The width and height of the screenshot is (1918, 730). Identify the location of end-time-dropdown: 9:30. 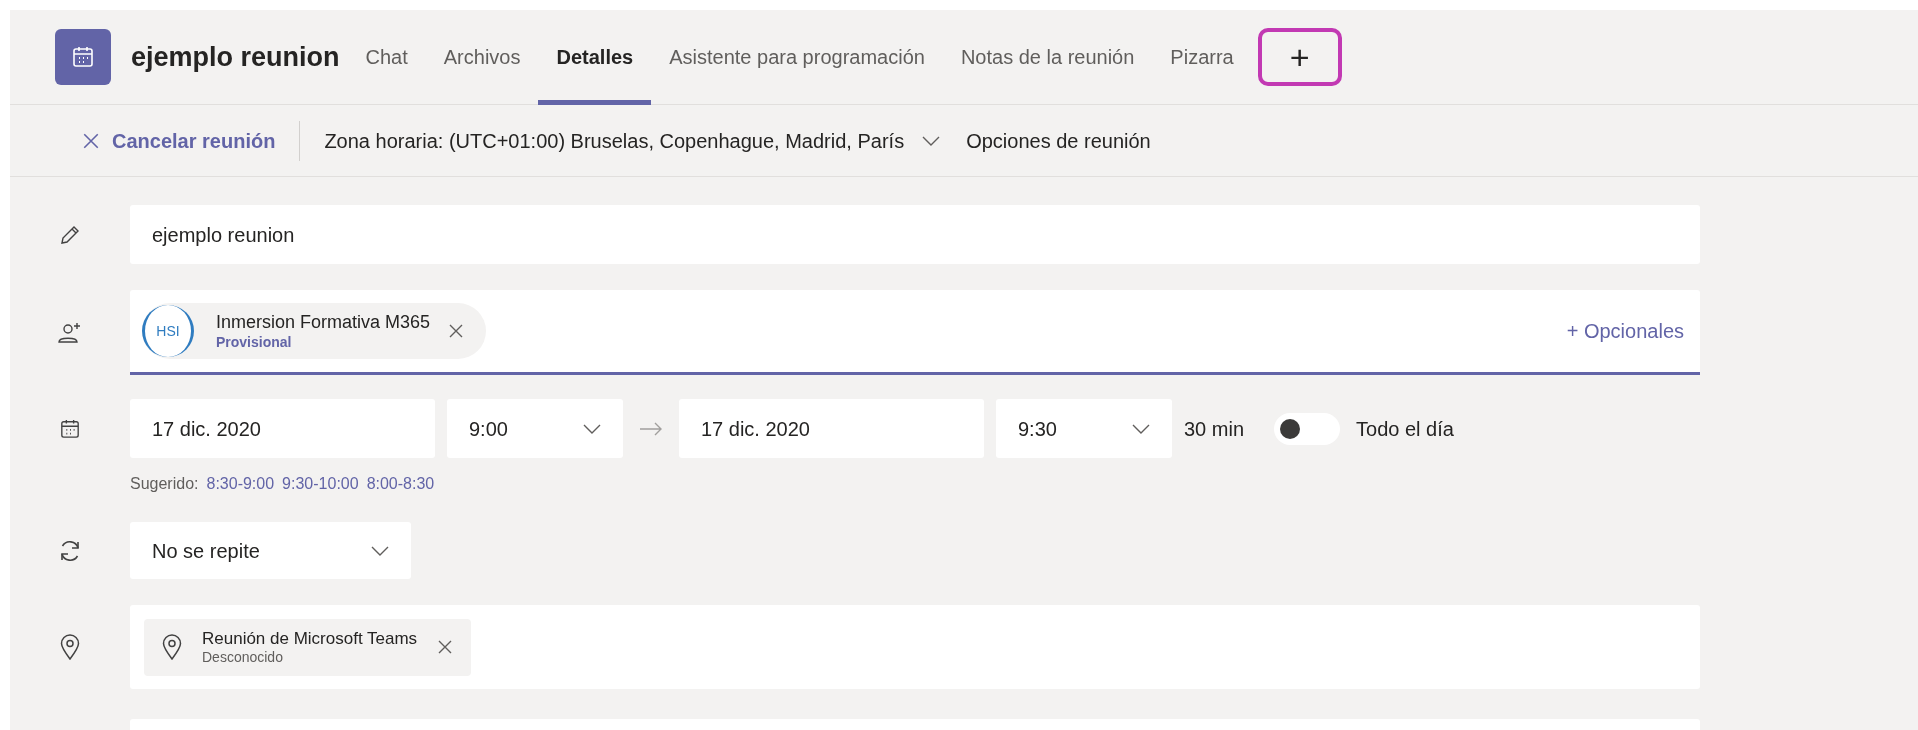
(1084, 428).